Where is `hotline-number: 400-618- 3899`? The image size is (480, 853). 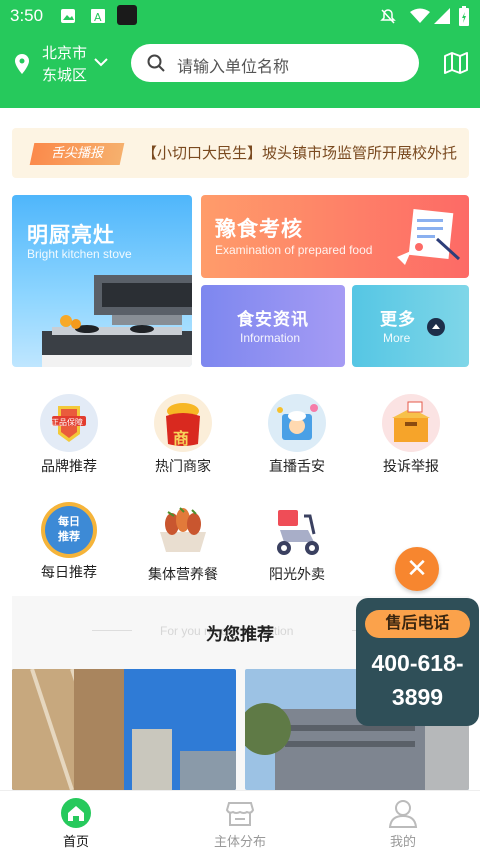
hotline-number: 400-618- 3899 is located at coordinates (417, 680).